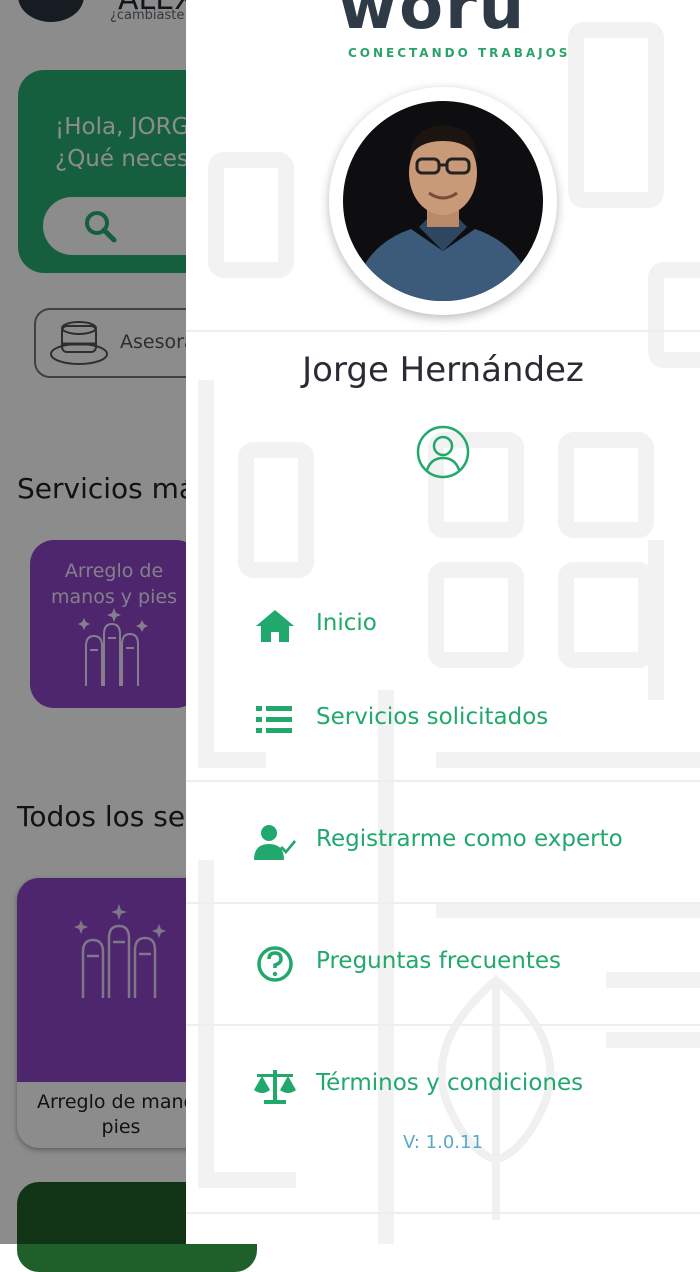  What do you see at coordinates (432, 22) in the screenshot?
I see `brand-logo: woru` at bounding box center [432, 22].